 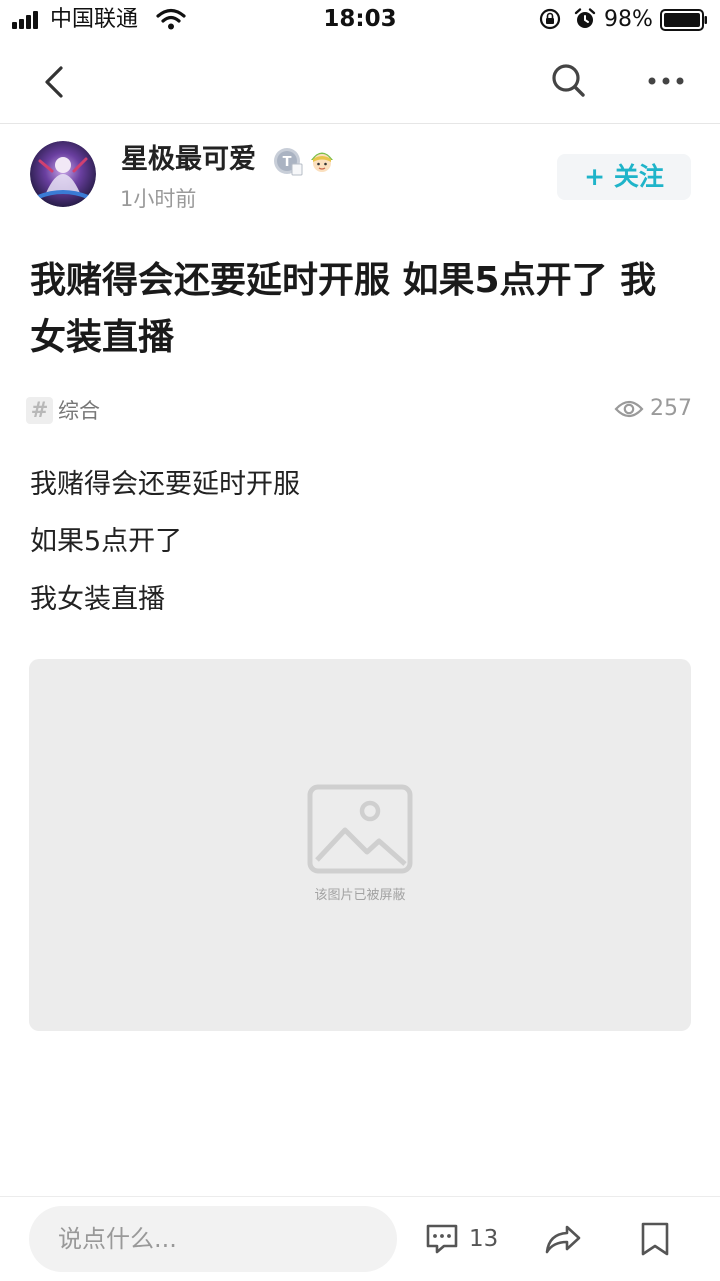 I want to click on battery-icon, so click(x=683, y=20).